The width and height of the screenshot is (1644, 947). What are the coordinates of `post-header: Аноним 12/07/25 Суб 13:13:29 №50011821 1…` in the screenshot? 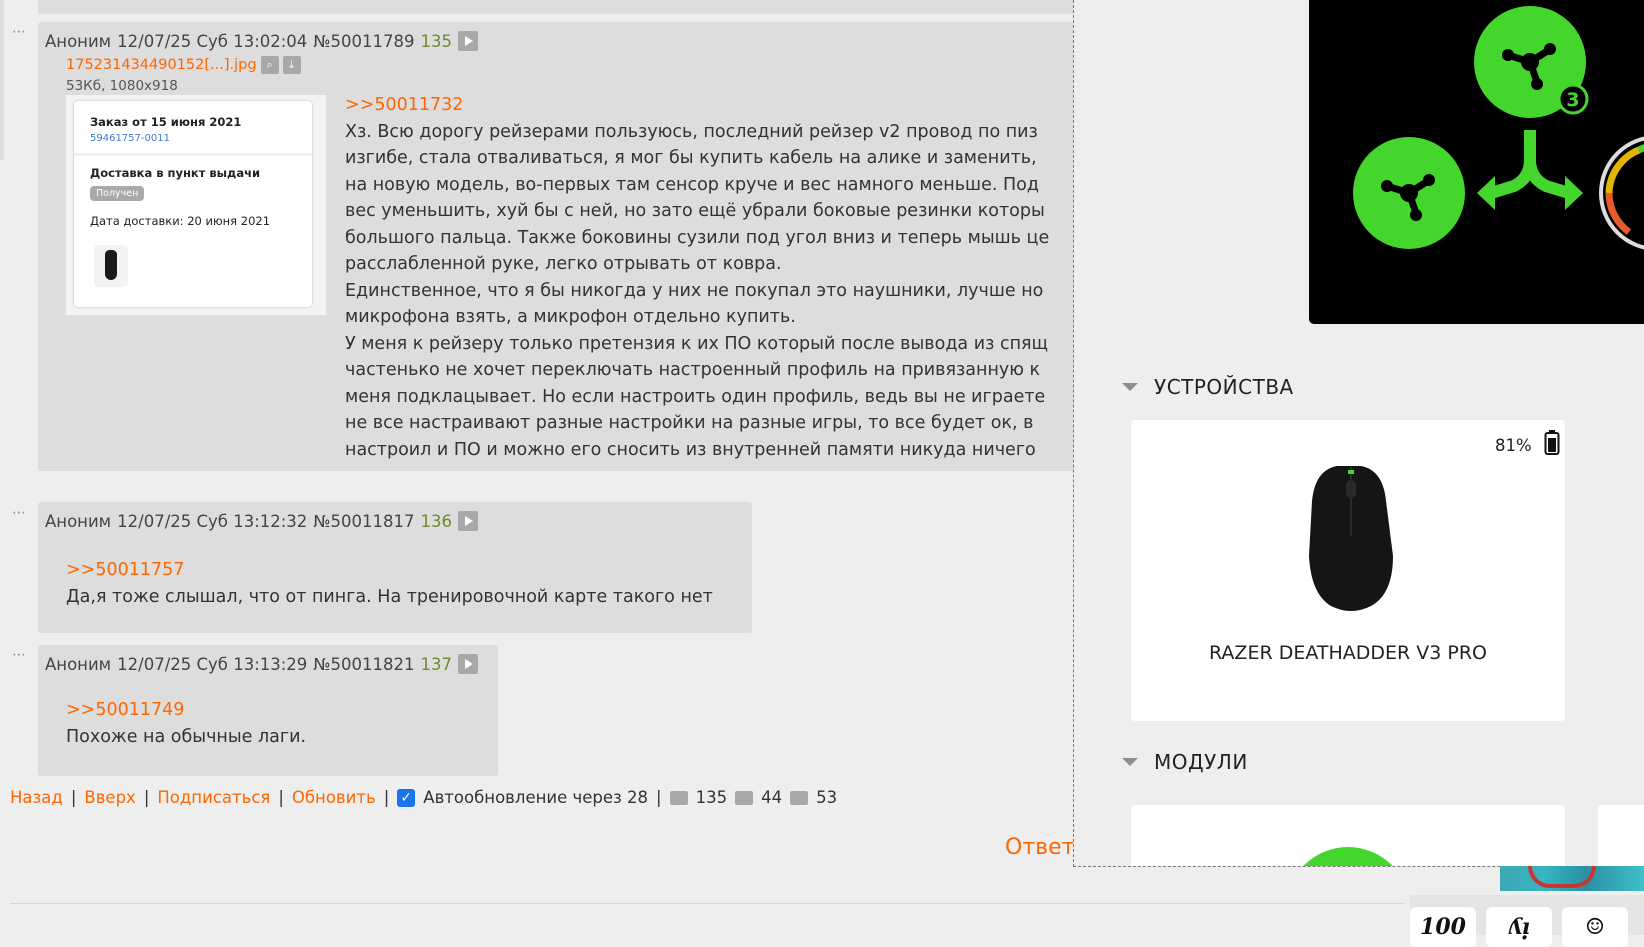 It's located at (261, 664).